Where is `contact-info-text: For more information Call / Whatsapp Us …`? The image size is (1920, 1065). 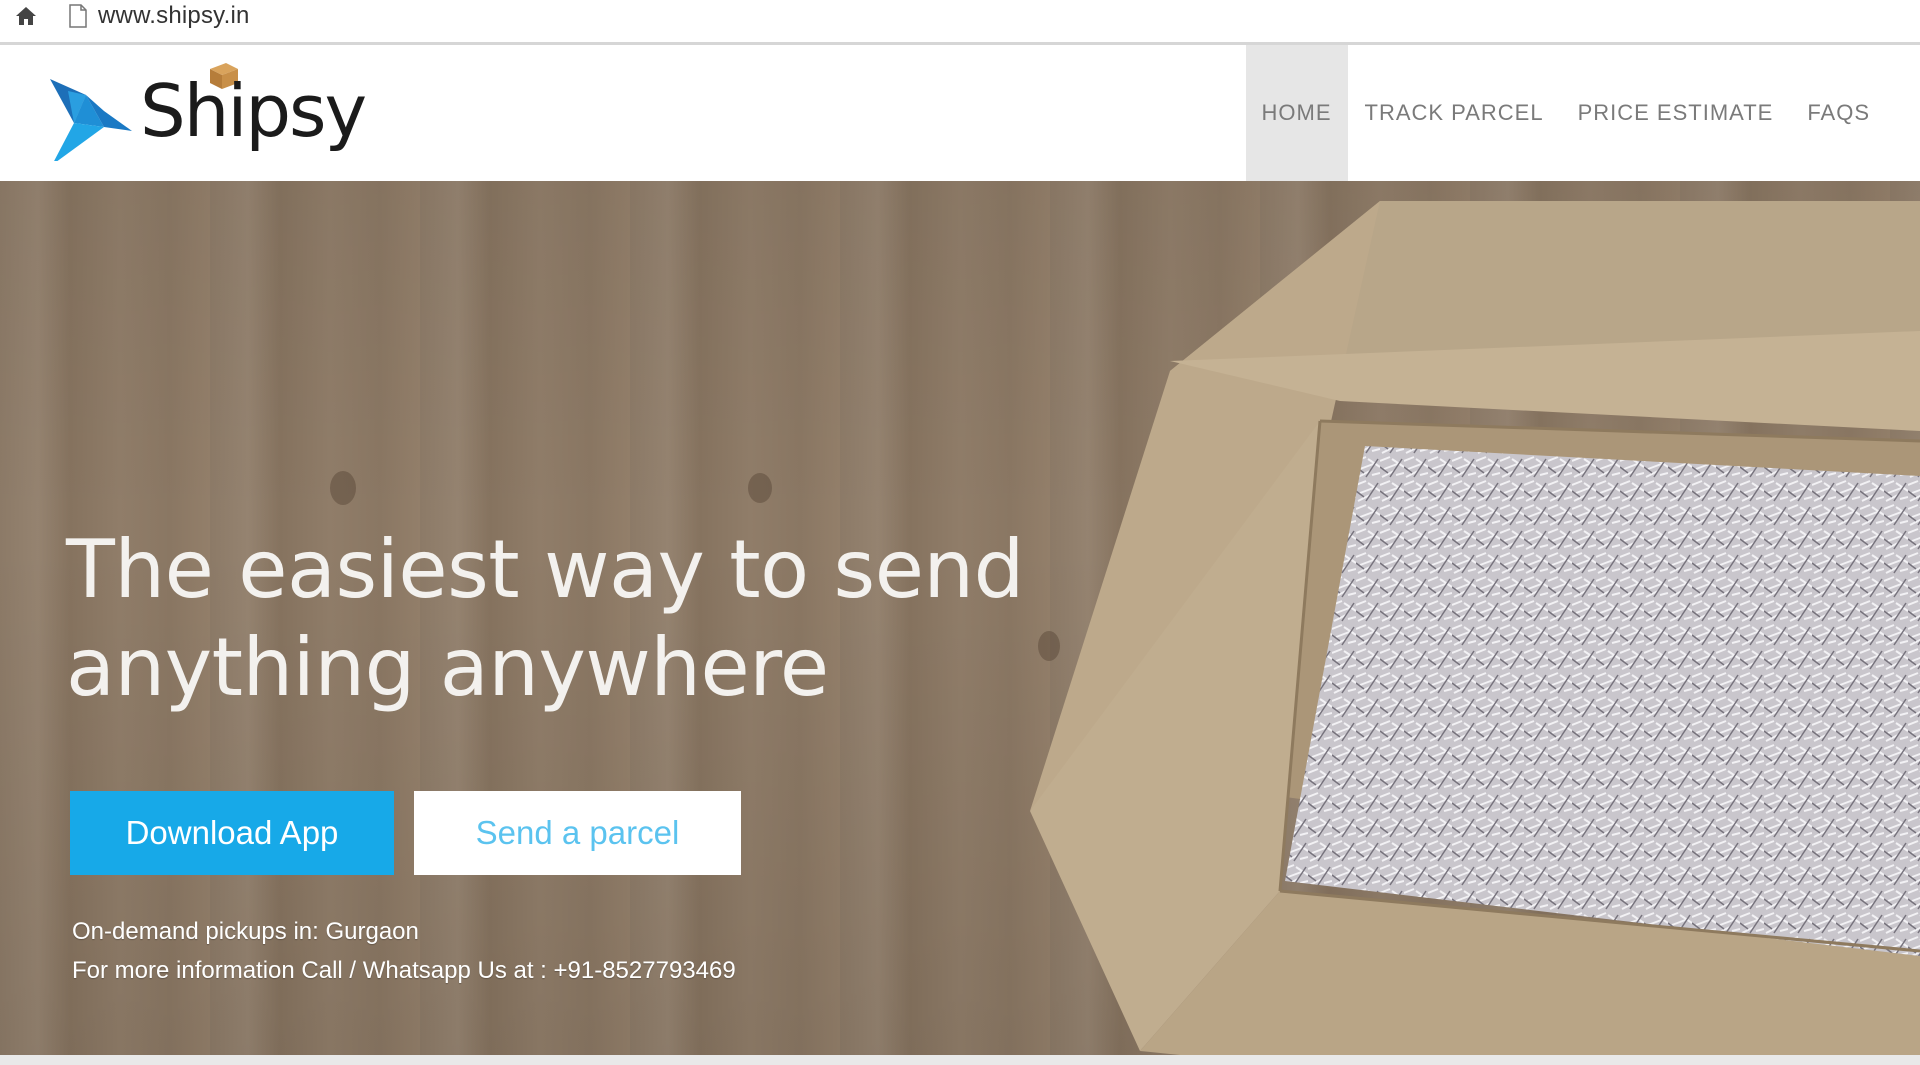
contact-info-text: For more information Call / Whatsapp Us … is located at coordinates (404, 970).